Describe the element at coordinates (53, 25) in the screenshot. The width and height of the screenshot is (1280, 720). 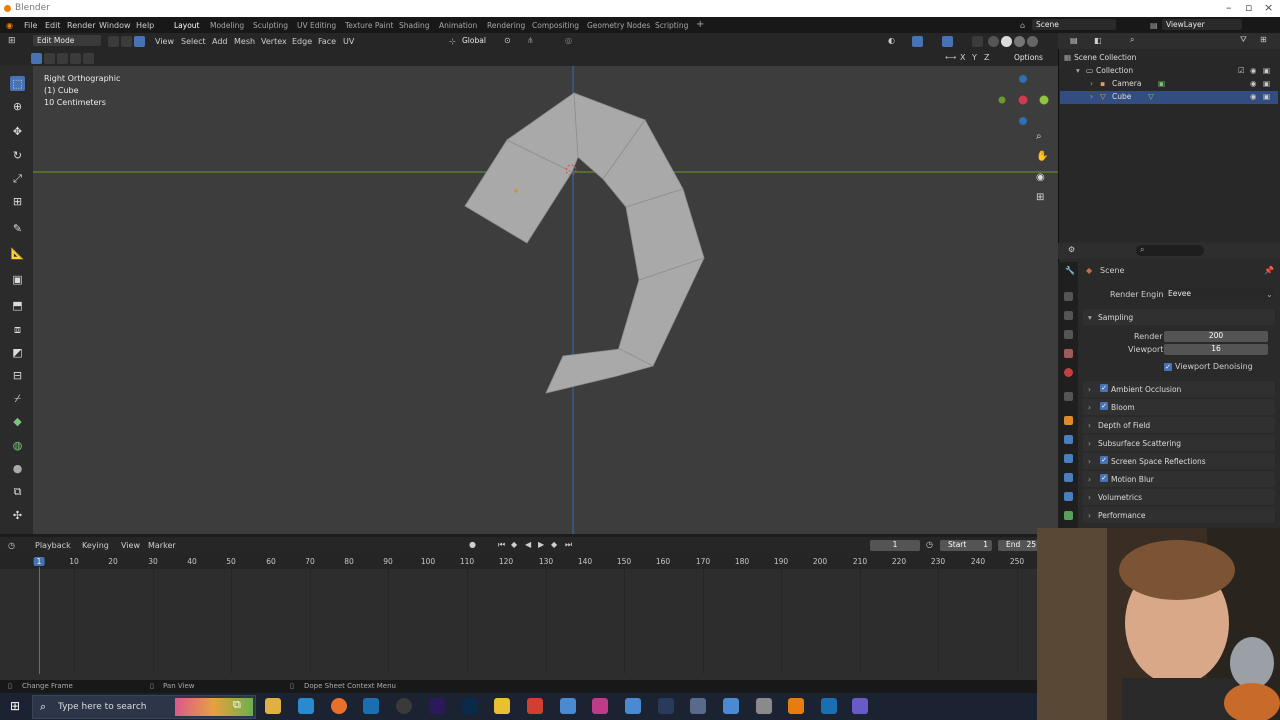
I see `menu-edit: Edit` at that location.